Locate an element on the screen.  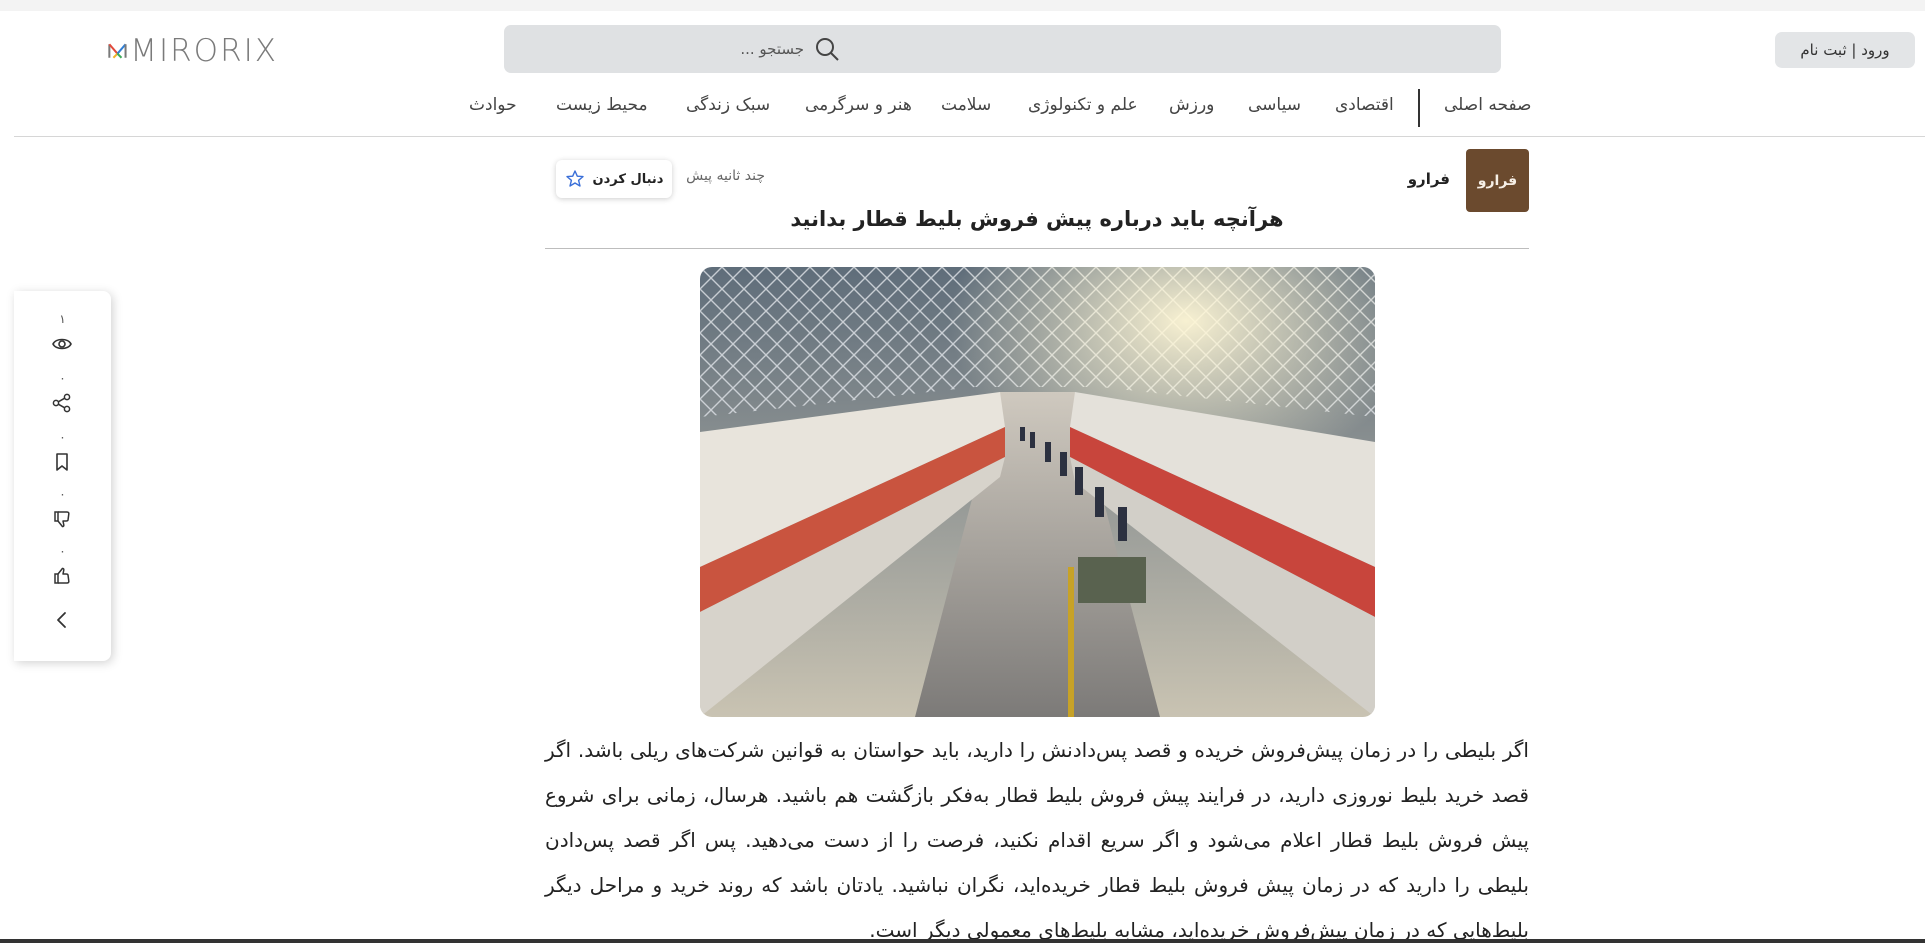
logo-mark-icon is located at coordinates (117, 51).